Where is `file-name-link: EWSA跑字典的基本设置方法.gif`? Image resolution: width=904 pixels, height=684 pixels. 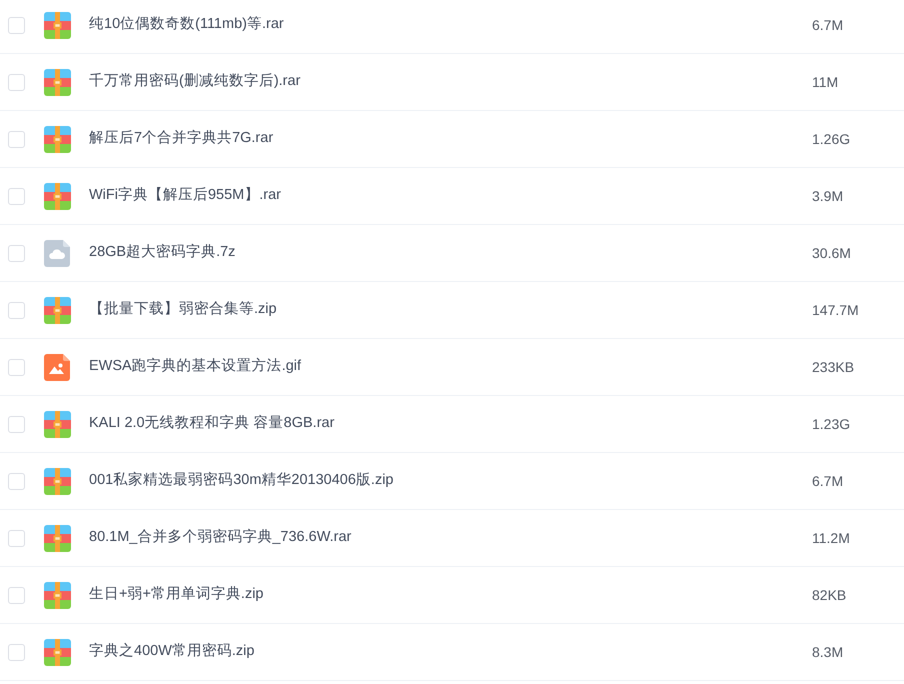
file-name-link: EWSA跑字典的基本设置方法.gif is located at coordinates (450, 367).